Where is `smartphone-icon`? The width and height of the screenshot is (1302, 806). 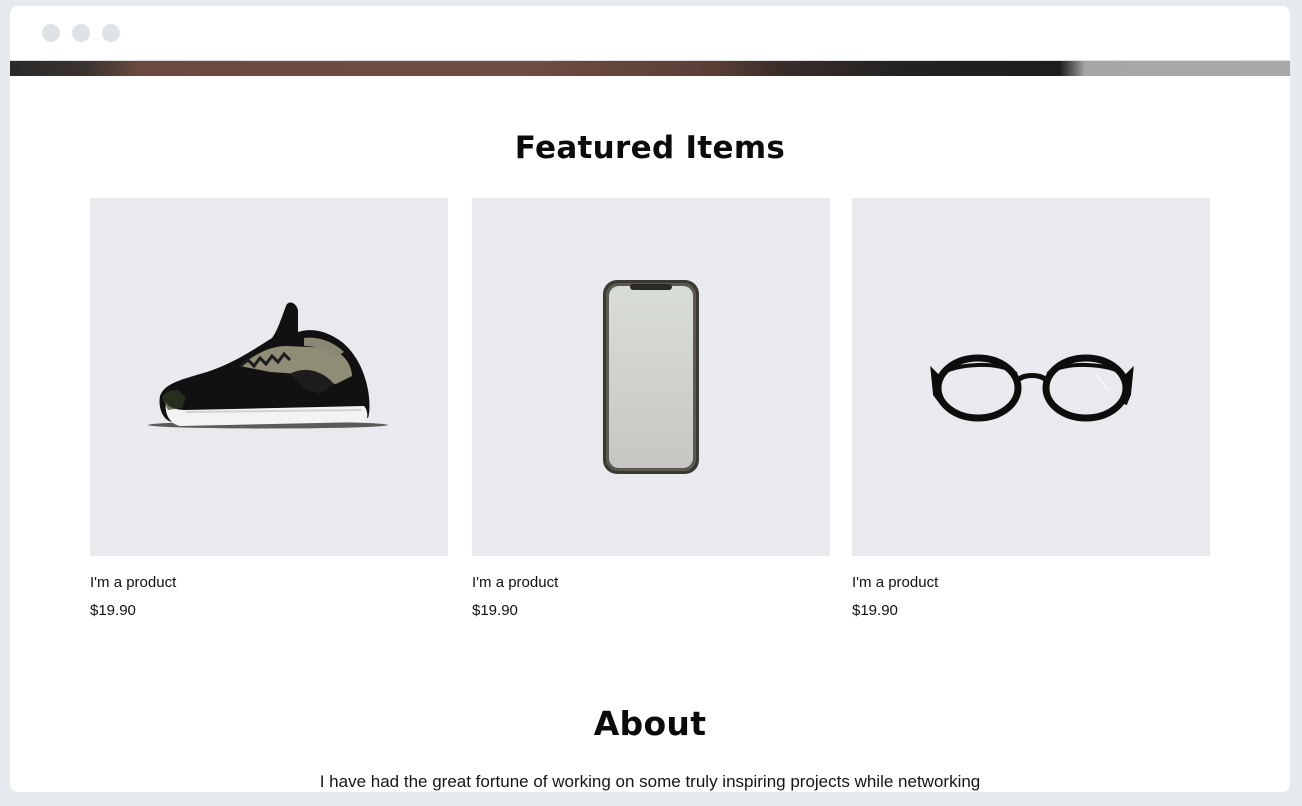 smartphone-icon is located at coordinates (651, 377).